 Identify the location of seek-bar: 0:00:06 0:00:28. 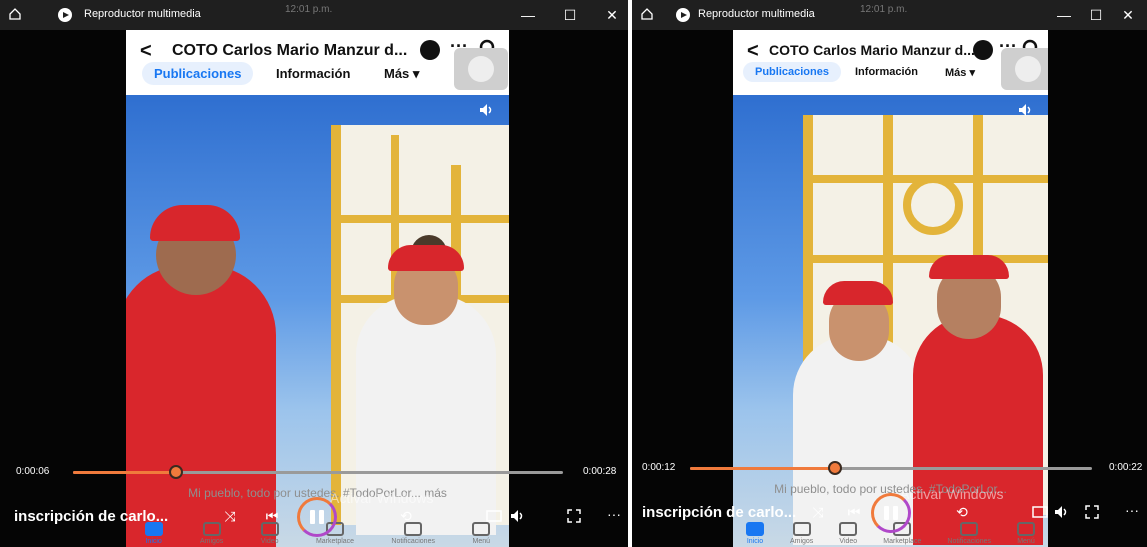
(314, 473).